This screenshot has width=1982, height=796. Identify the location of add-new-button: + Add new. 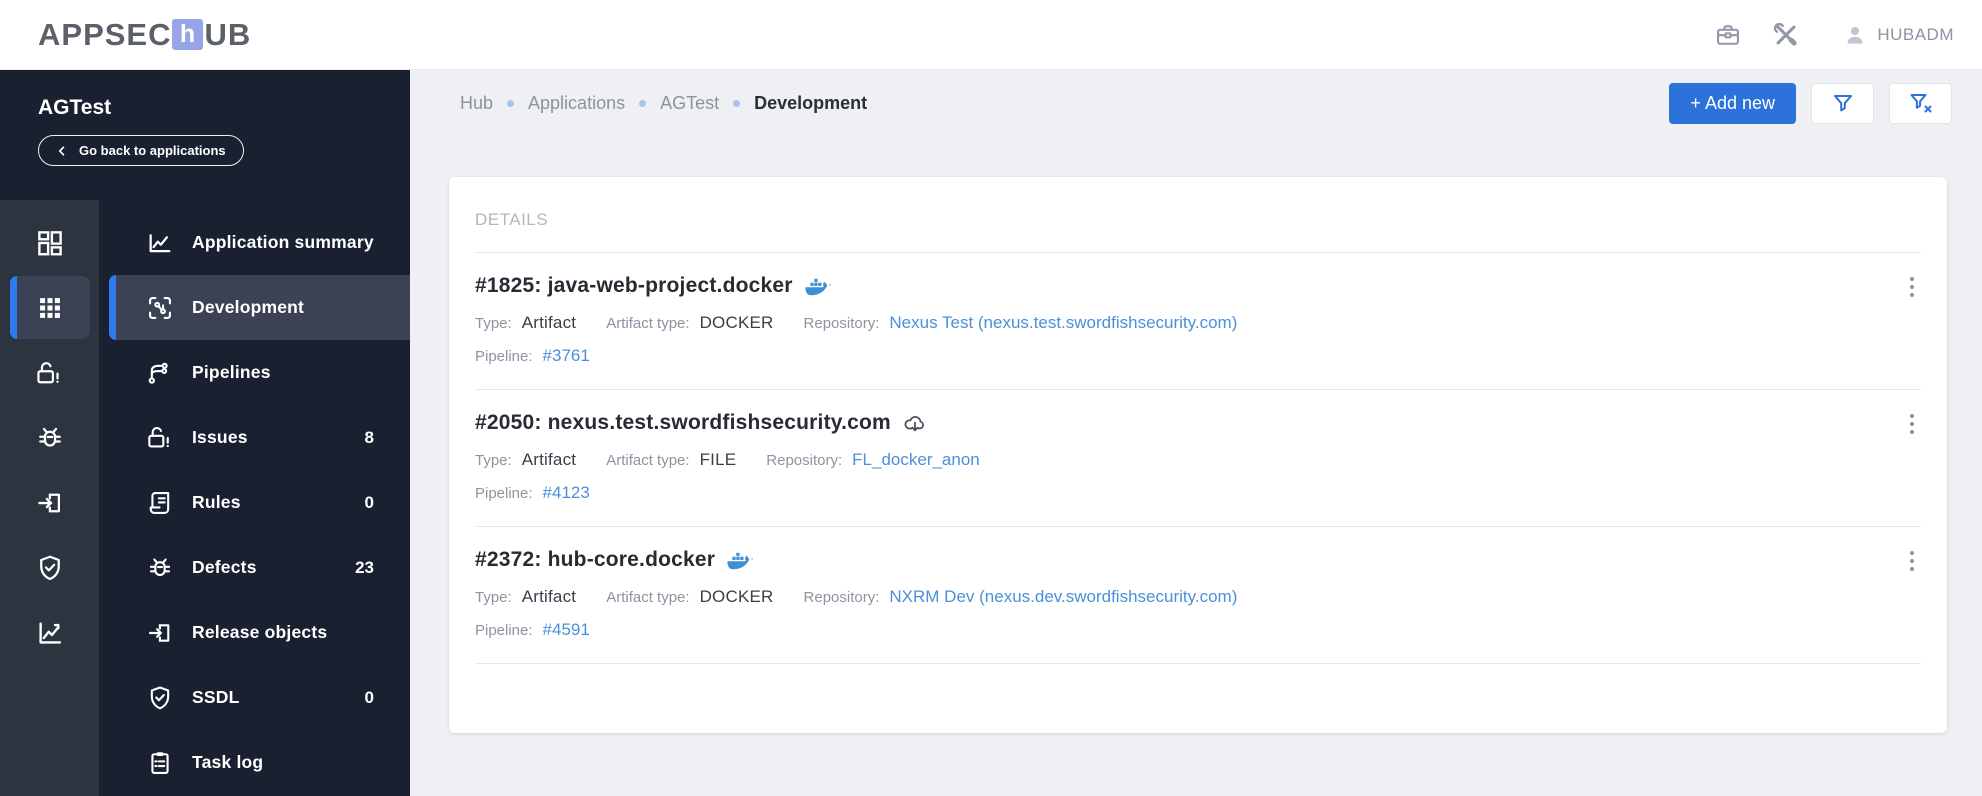
(1732, 103).